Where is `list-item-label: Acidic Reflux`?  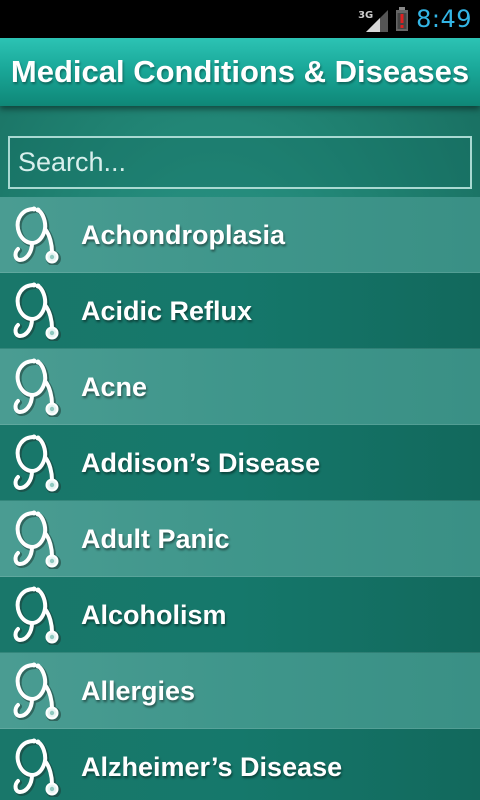
list-item-label: Acidic Reflux is located at coordinates (167, 311).